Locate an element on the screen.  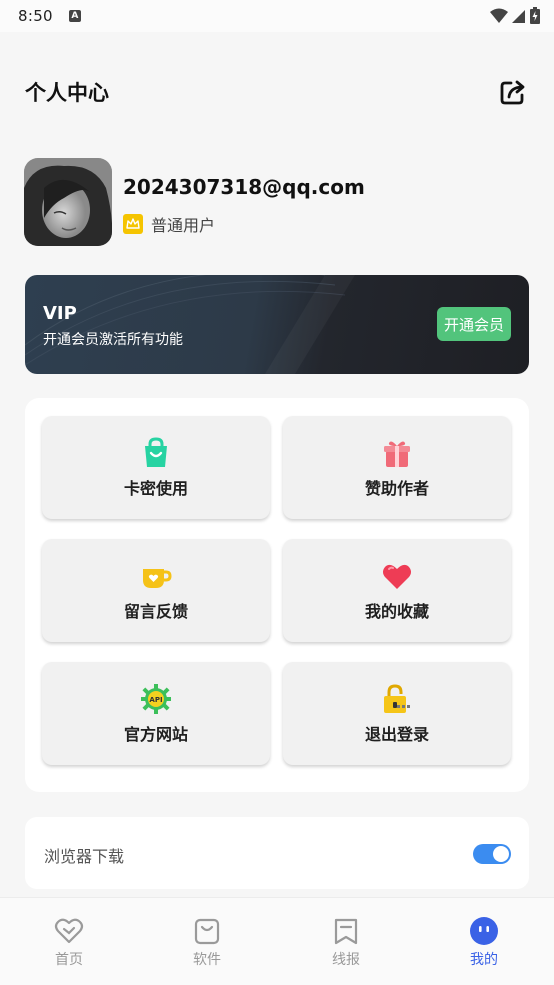
user-level: 普通用户 is located at coordinates (169, 224).